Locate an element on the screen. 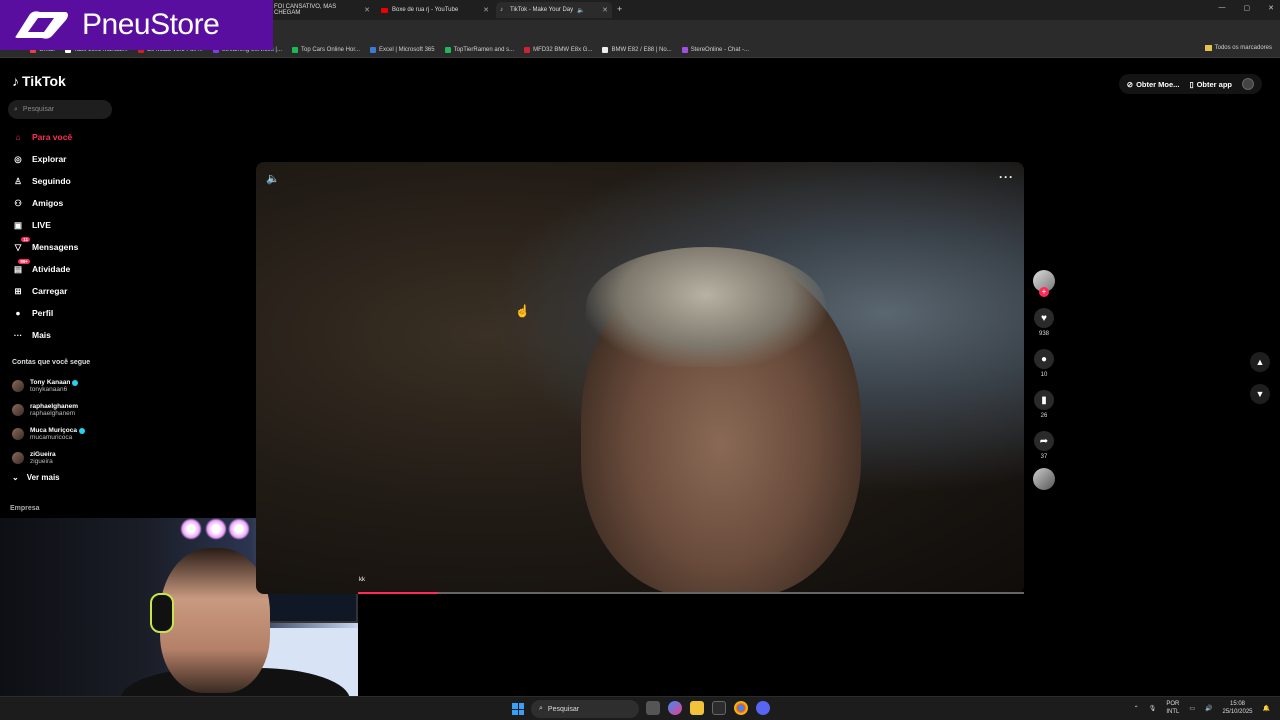 This screenshot has height=720, width=1280. search-input: ⌕ Pesquisar is located at coordinates (60, 109).